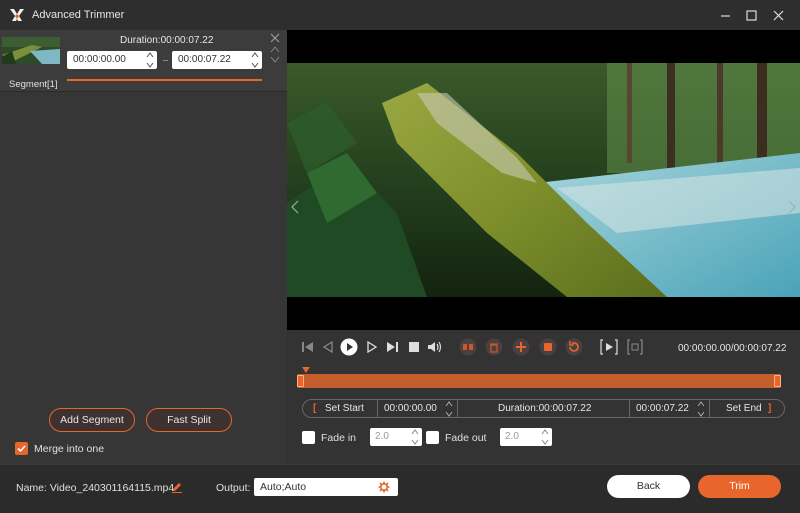 This screenshot has width=800, height=513. I want to click on checkmark-icon, so click(21, 449).